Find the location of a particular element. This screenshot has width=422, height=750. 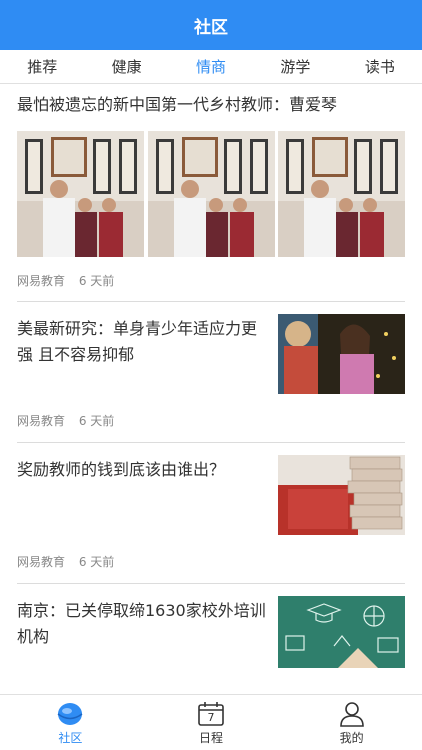

tab-recommend: 推荐 is located at coordinates (42, 66).